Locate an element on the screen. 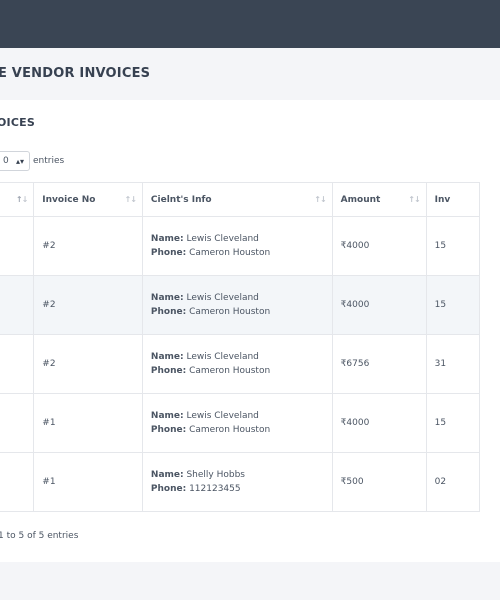 The height and width of the screenshot is (600, 500). column-header-client-info: Cielnt's Info ↑↓ is located at coordinates (237, 199).